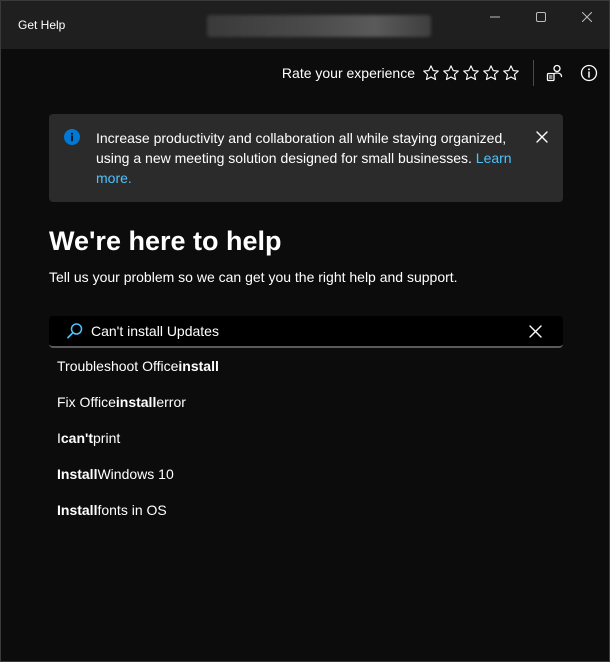 This screenshot has height=662, width=610. I want to click on rating-bar: Rate your experience, so click(441, 73).